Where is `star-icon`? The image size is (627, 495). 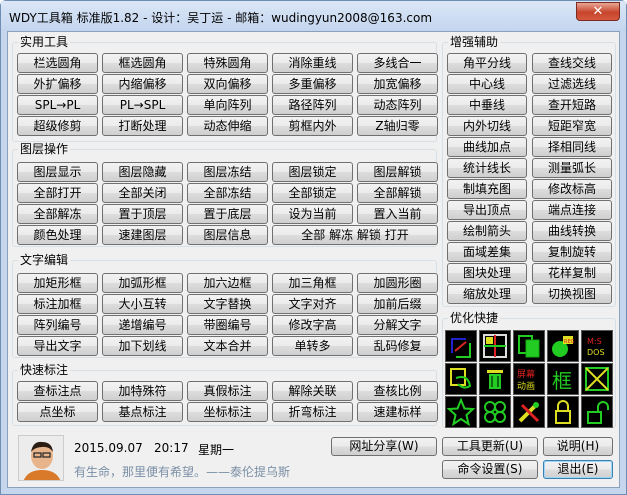 star-icon is located at coordinates (461, 412).